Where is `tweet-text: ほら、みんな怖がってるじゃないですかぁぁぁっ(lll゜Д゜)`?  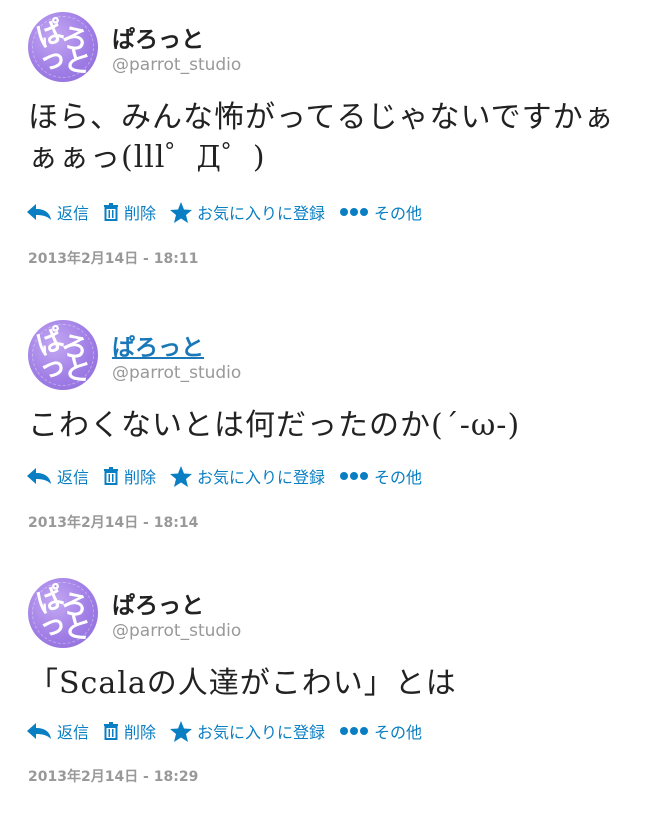
tweet-text: ほら、みんな怖がってるじゃないですかぁぁぁっ(lll゜Д゜) is located at coordinates (321, 137).